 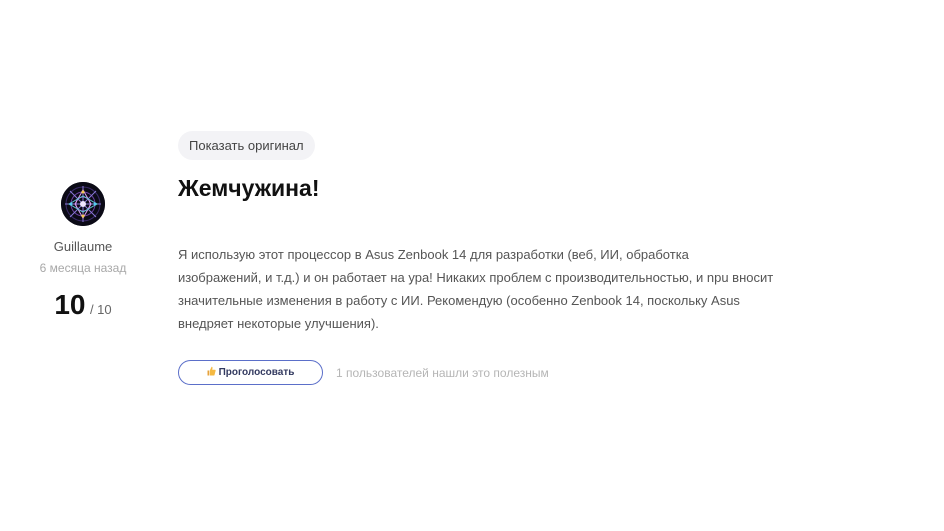 I want to click on show-original-button: Показать оригинал, so click(x=246, y=145).